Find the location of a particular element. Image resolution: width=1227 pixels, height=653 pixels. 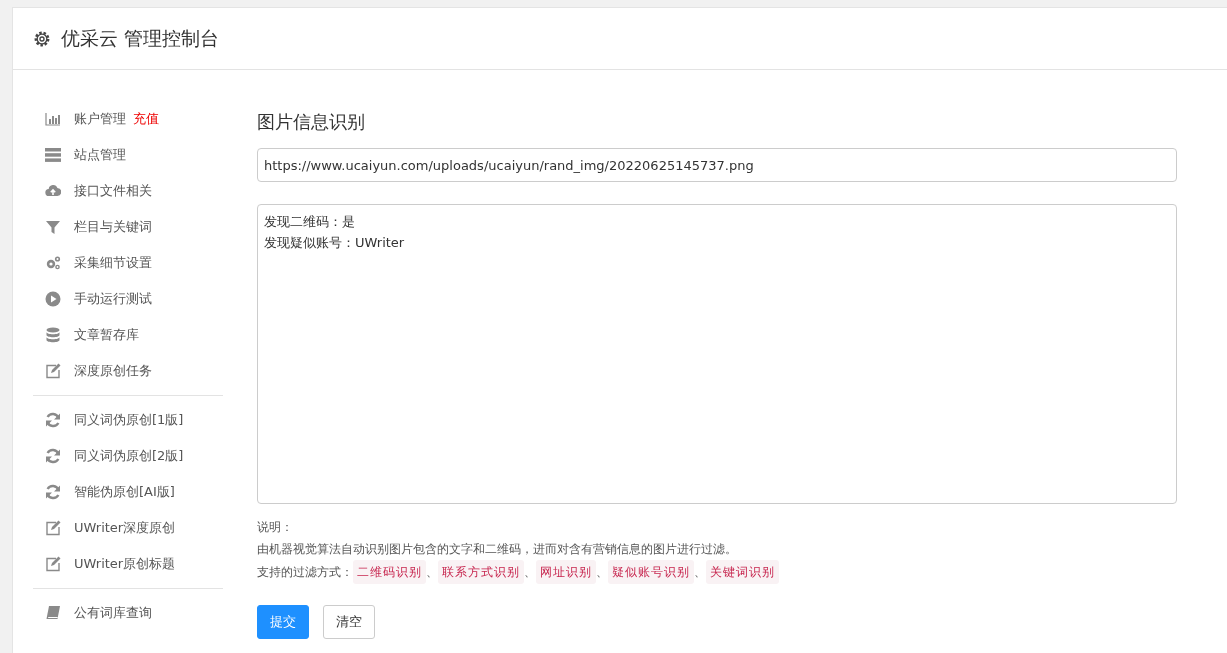

result-line: 发现疑似账号：UWriter is located at coordinates (334, 242).